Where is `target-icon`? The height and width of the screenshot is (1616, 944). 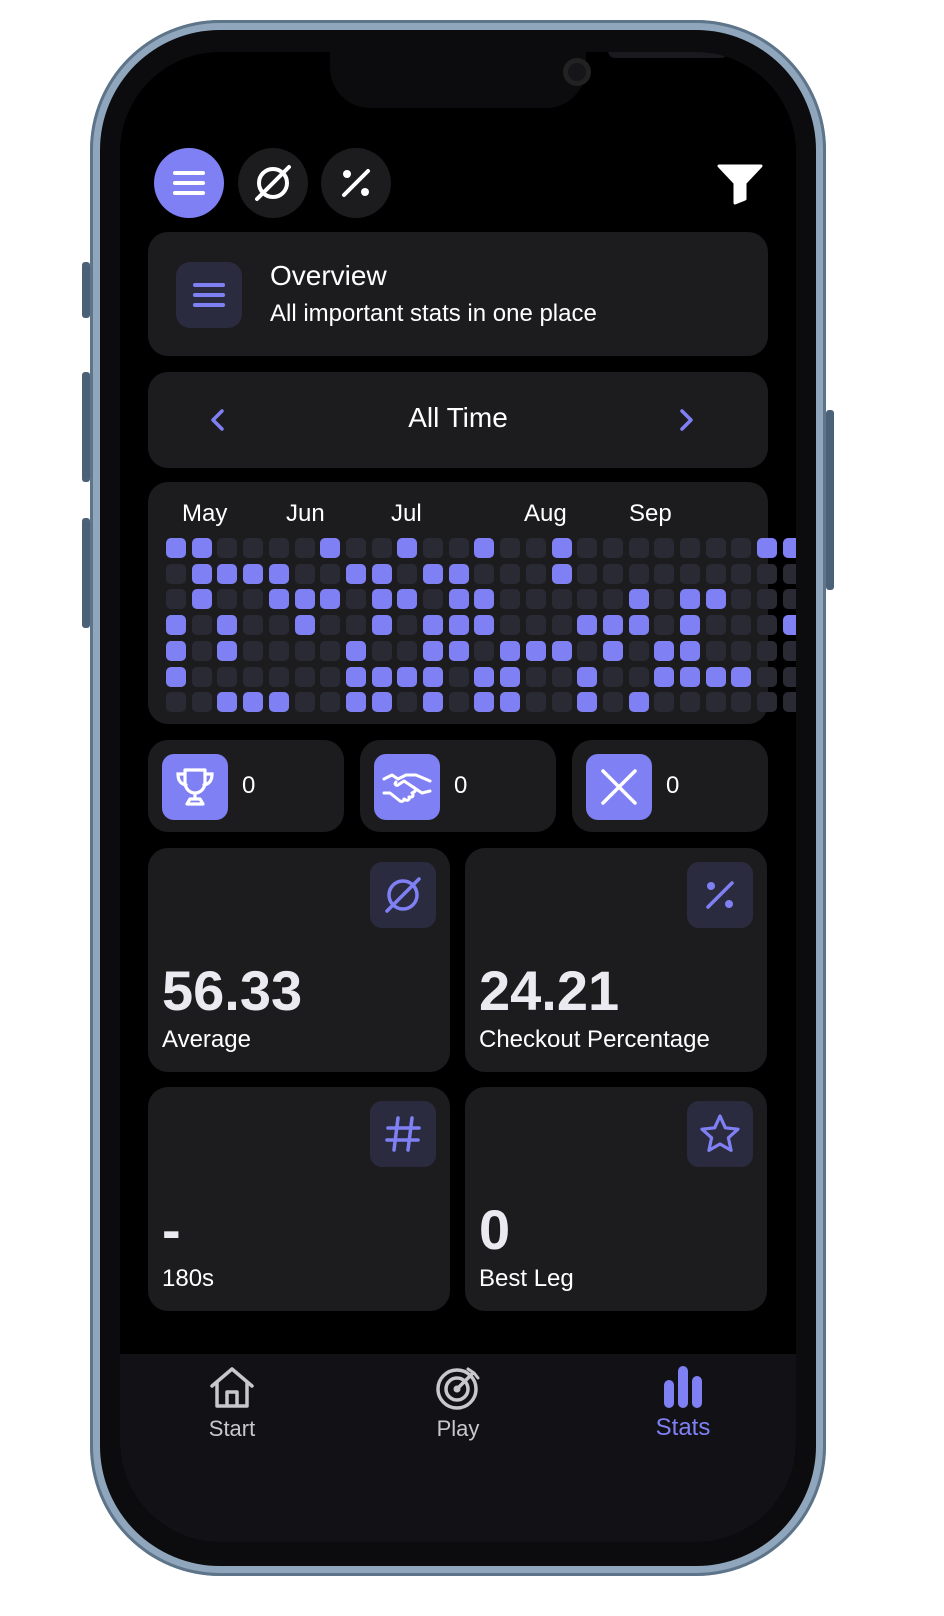 target-icon is located at coordinates (458, 1388).